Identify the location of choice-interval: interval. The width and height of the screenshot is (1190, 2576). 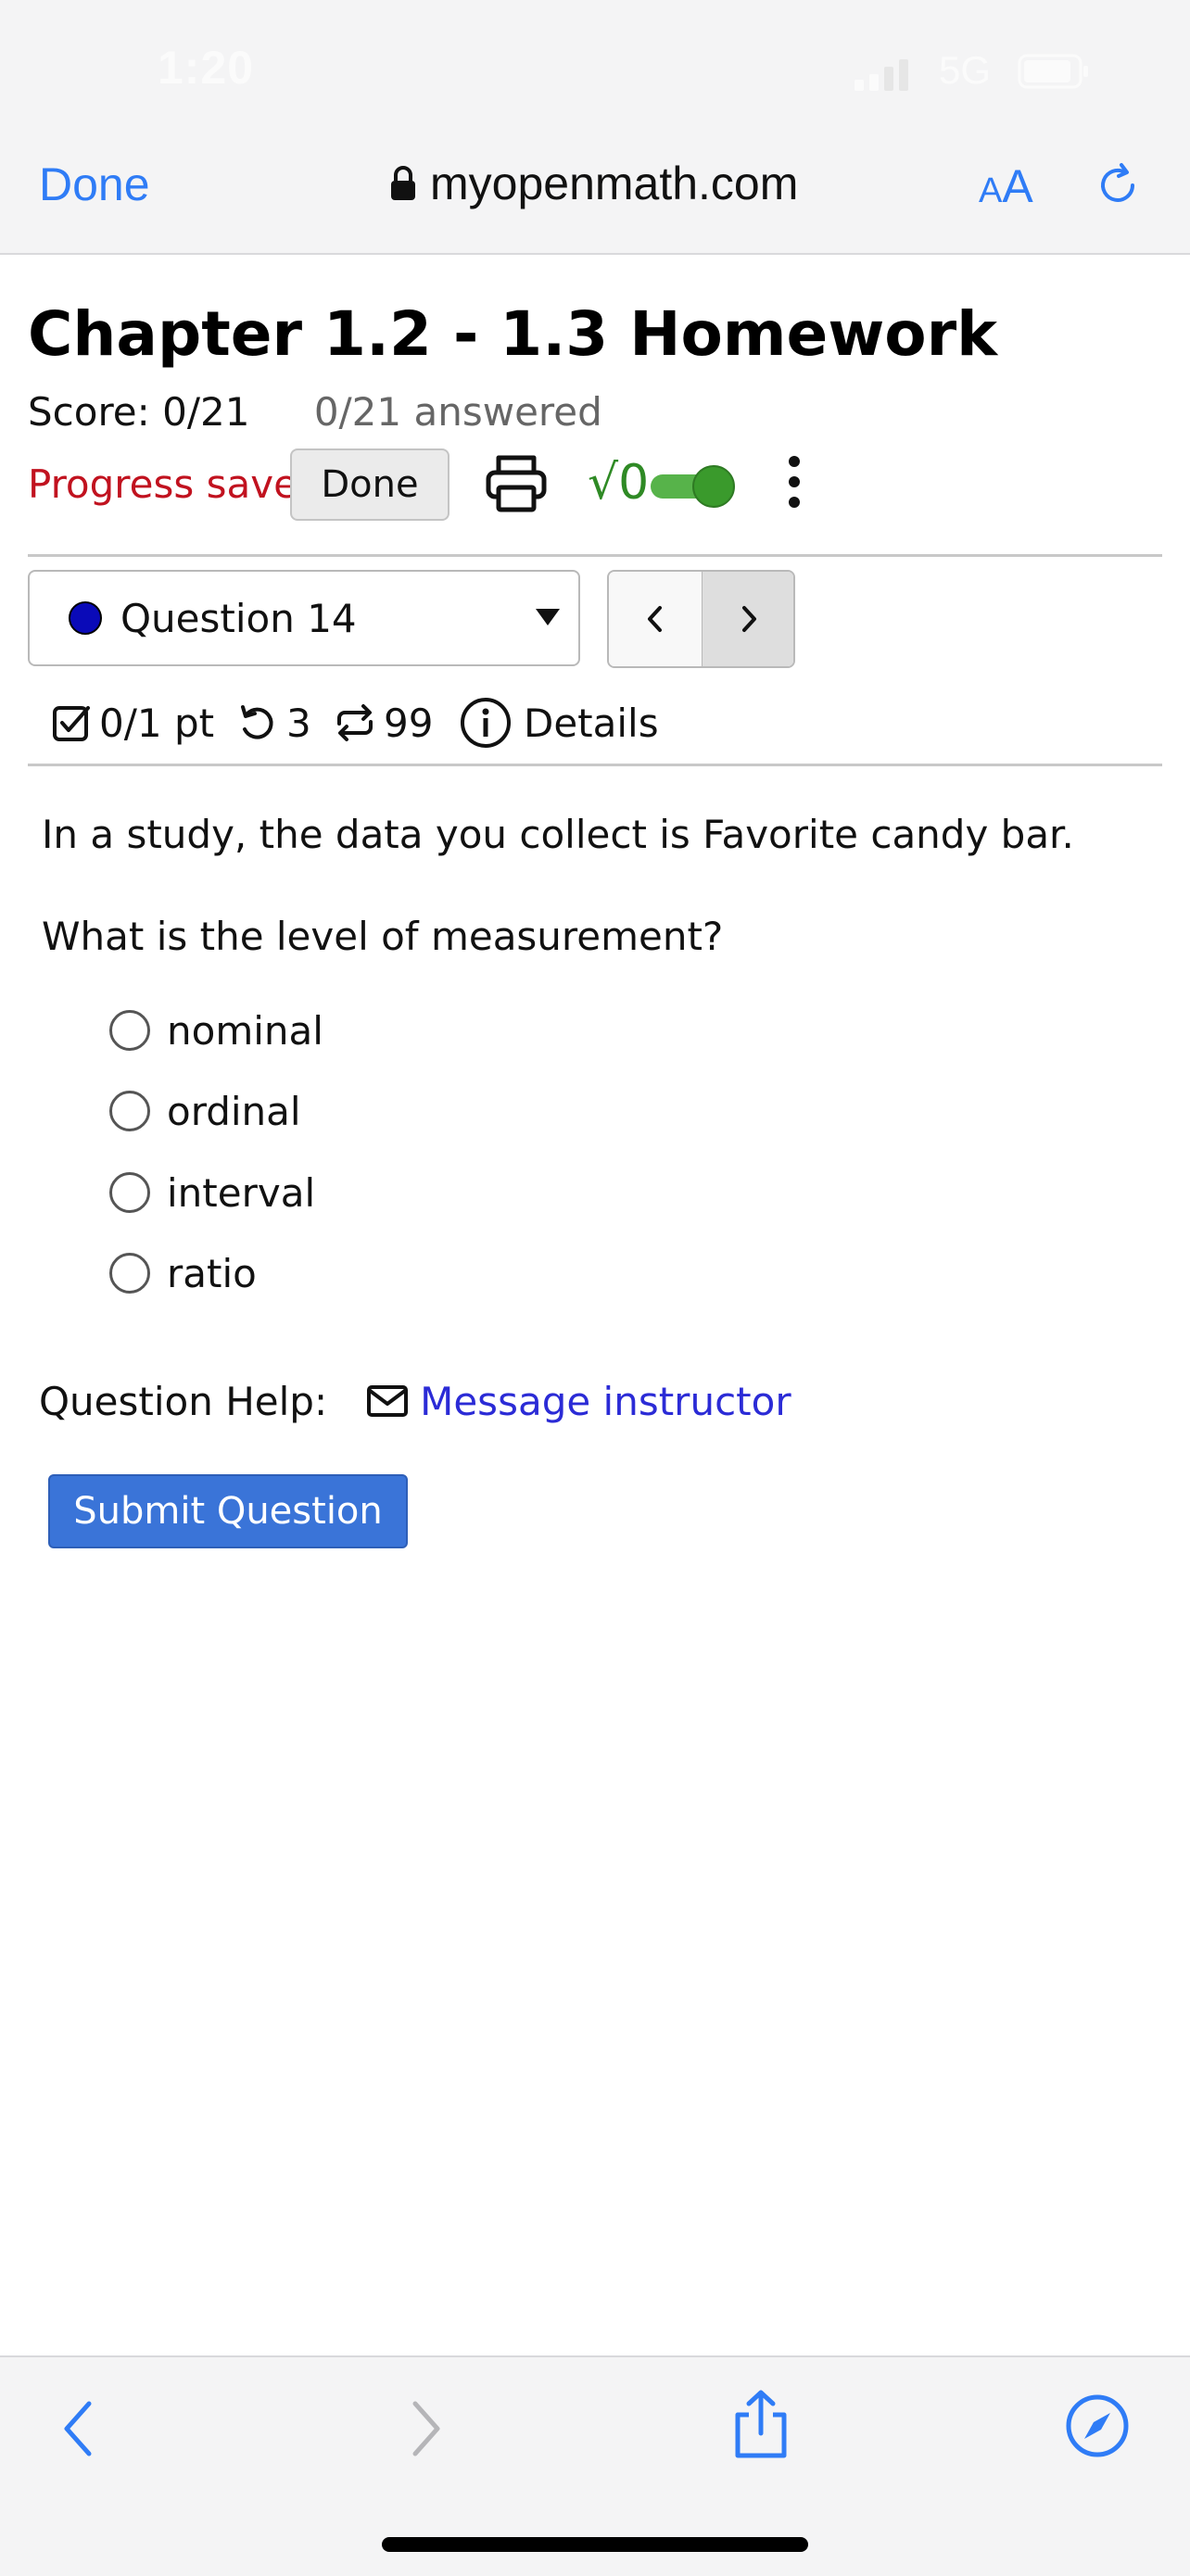
(212, 1192).